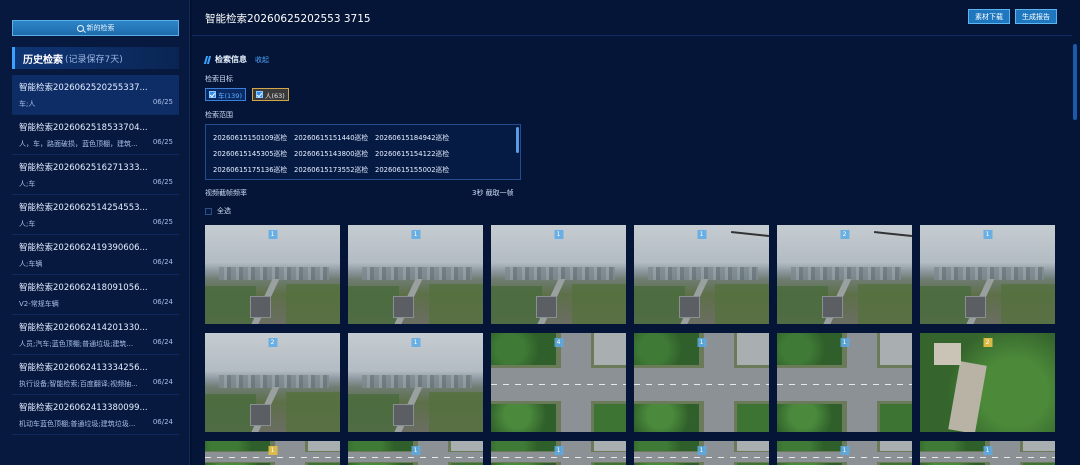  I want to click on history-title: 历史检索, so click(43, 60).